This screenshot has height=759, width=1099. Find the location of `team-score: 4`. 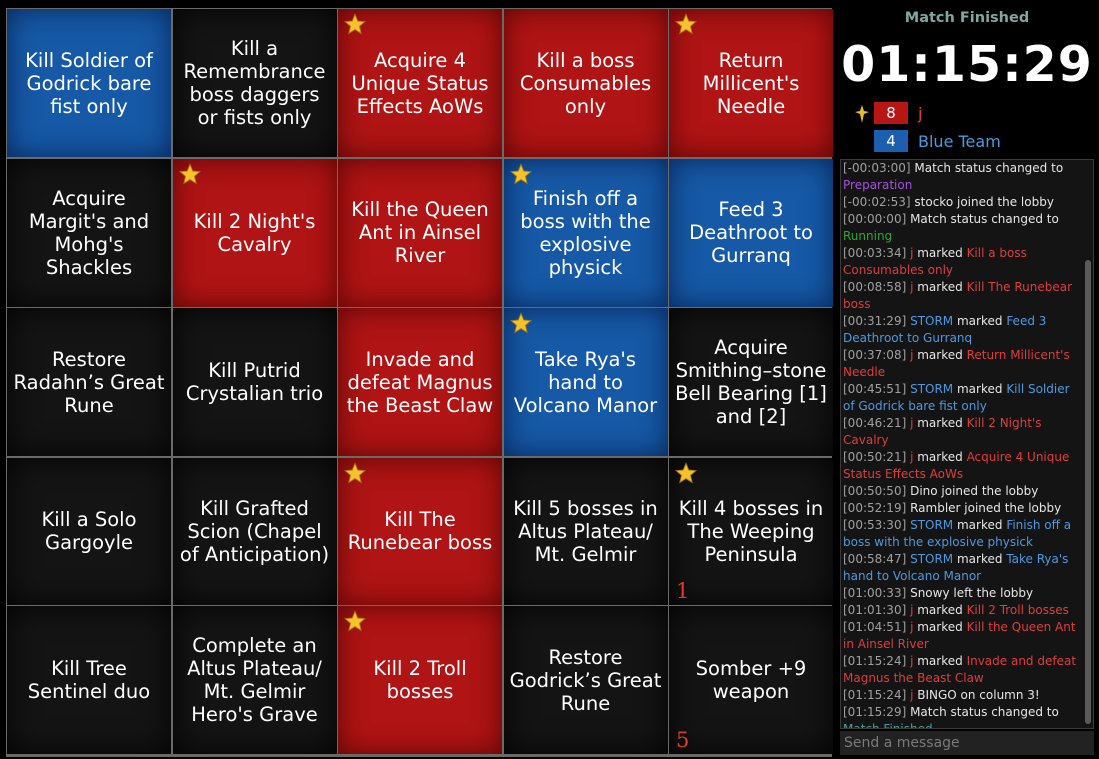

team-score: 4 is located at coordinates (891, 141).